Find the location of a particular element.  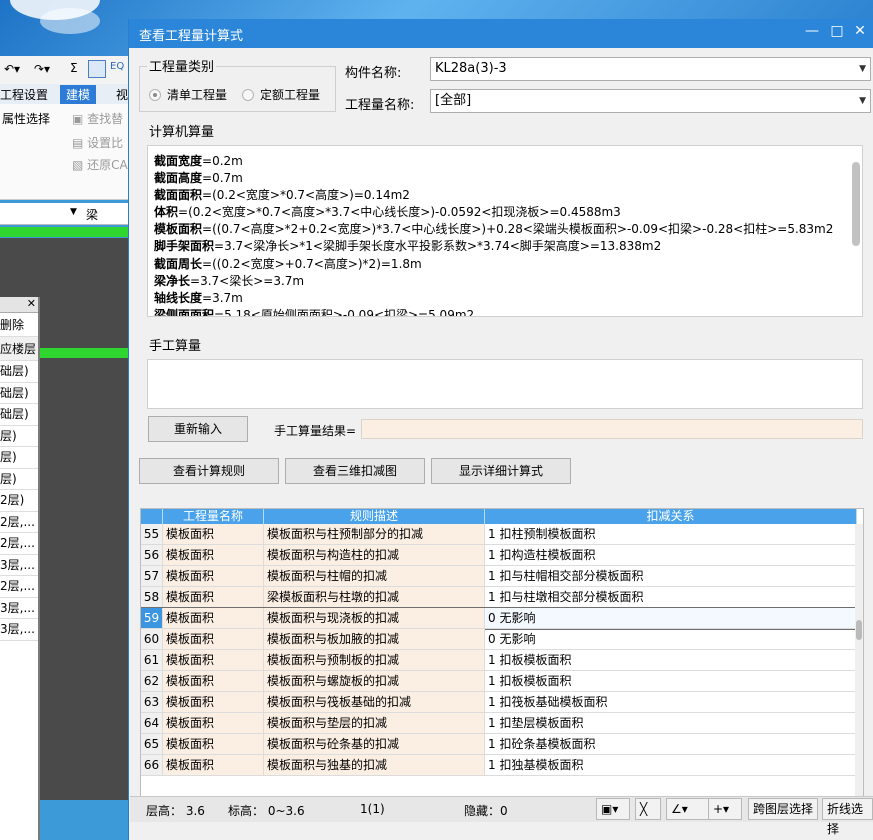

scroll-thumb is located at coordinates (859, 630).